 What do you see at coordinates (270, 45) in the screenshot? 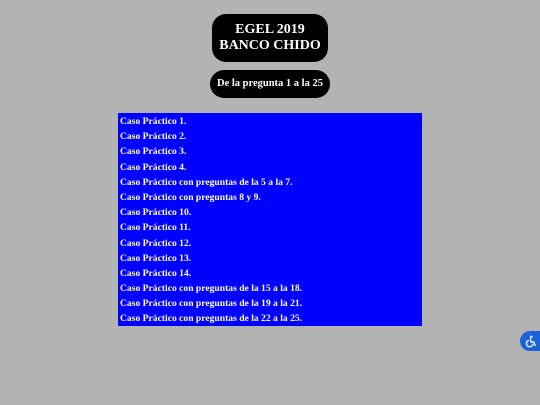
I see `title-line-2: BANCO CHIDO` at bounding box center [270, 45].